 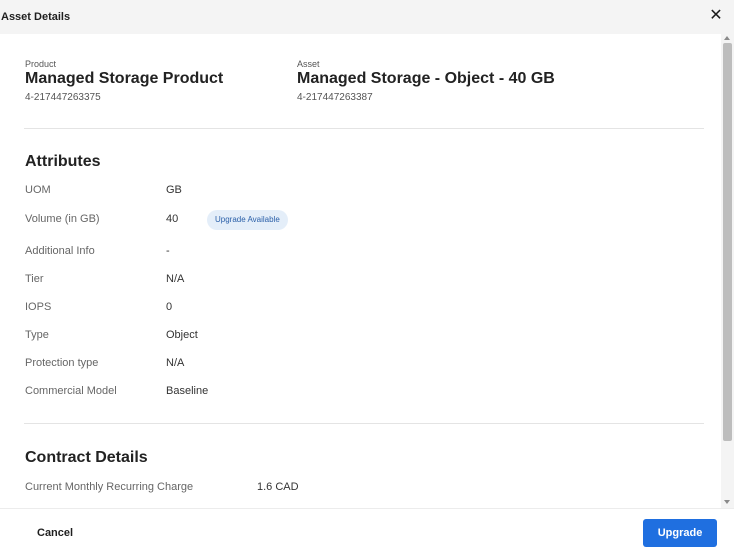 What do you see at coordinates (55, 533) in the screenshot?
I see `cancel-button: Cancel` at bounding box center [55, 533].